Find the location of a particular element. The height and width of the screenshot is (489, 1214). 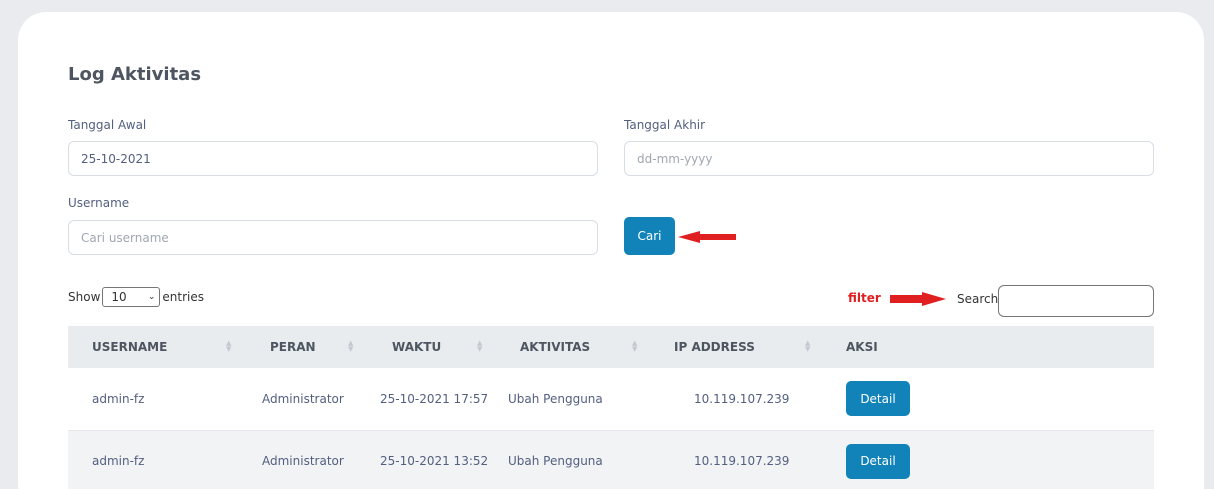

cell-time: 25-10-2021 17:57 is located at coordinates (434, 398).